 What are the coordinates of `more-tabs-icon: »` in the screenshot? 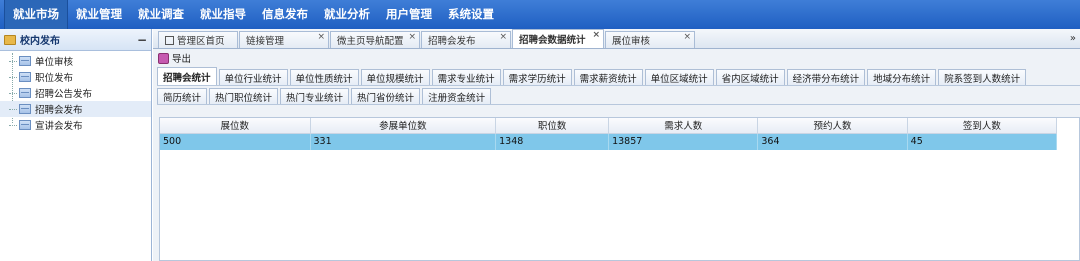 It's located at (1073, 38).